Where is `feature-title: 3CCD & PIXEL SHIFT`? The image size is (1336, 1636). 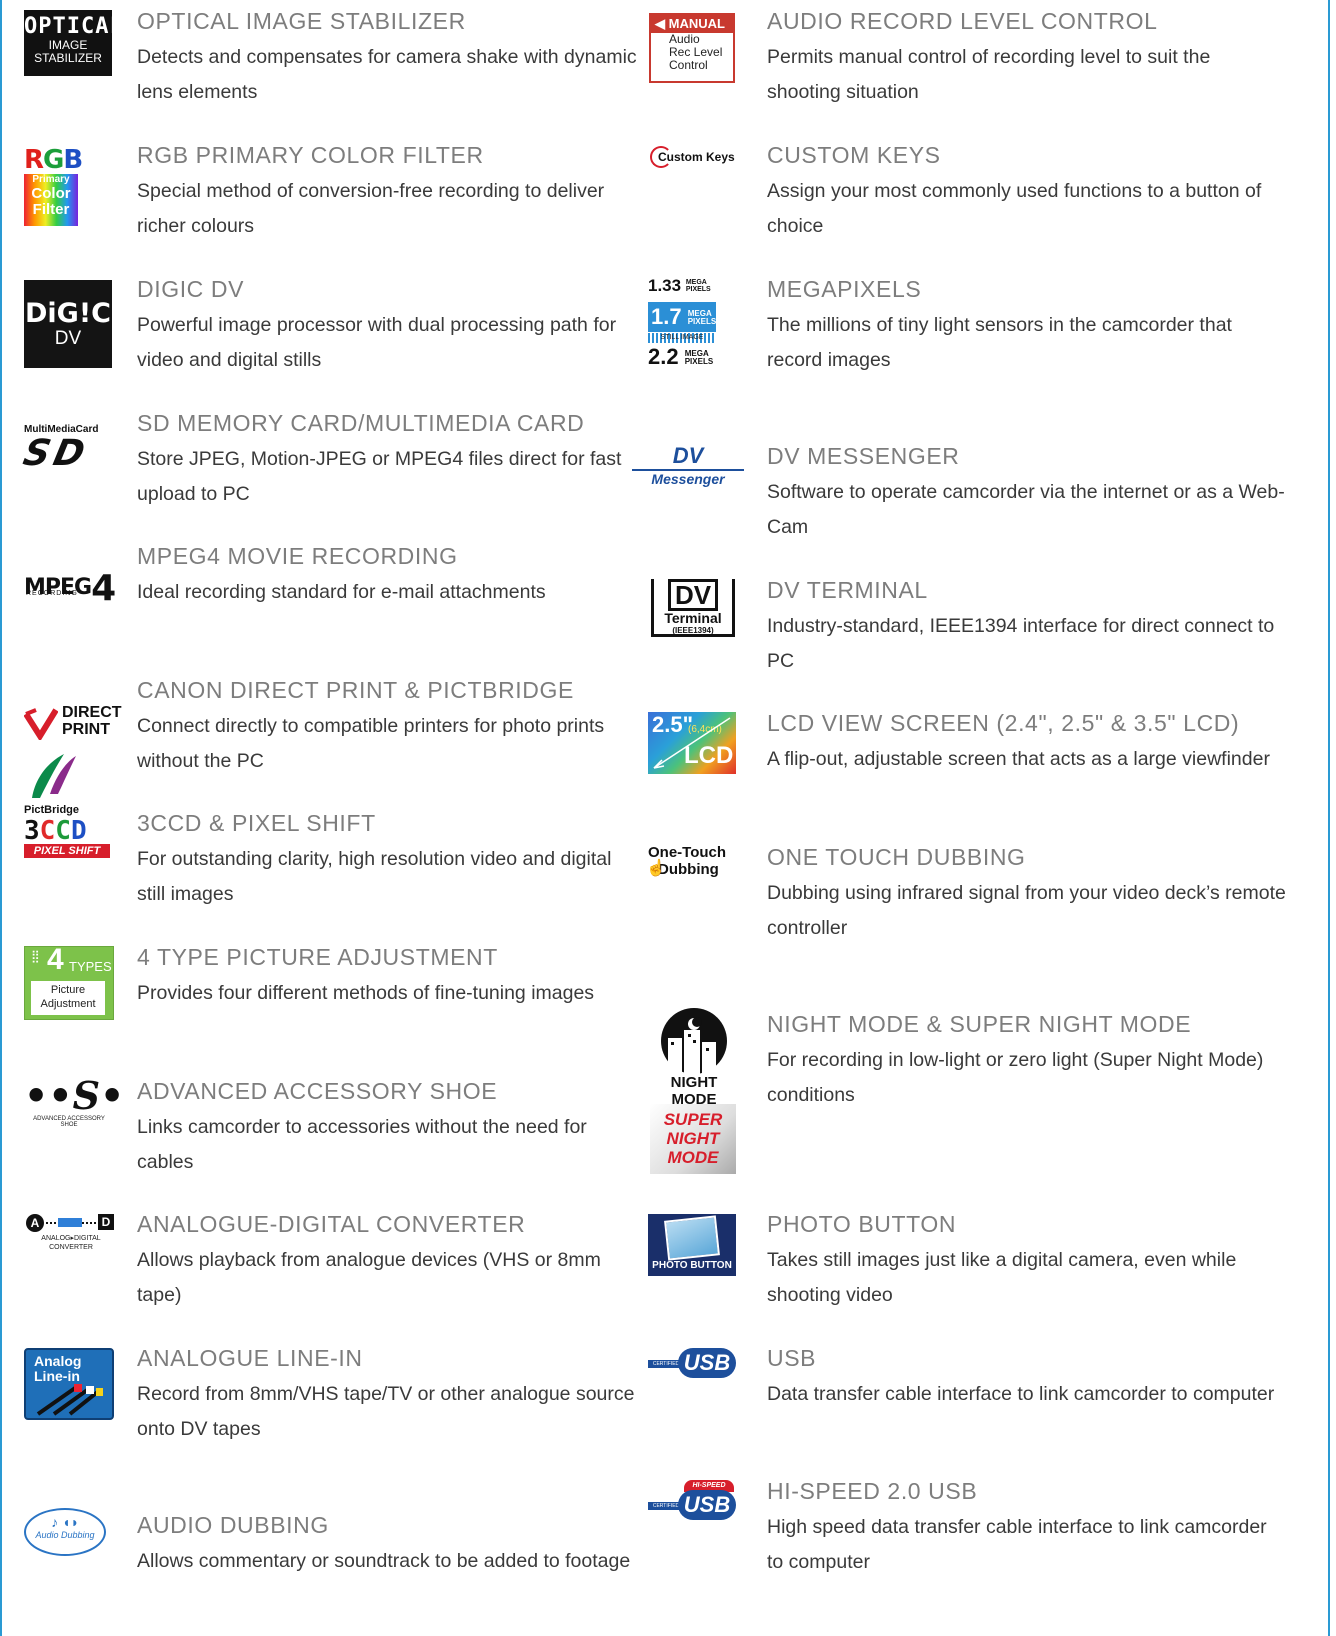 feature-title: 3CCD & PIXEL SHIFT is located at coordinates (256, 823).